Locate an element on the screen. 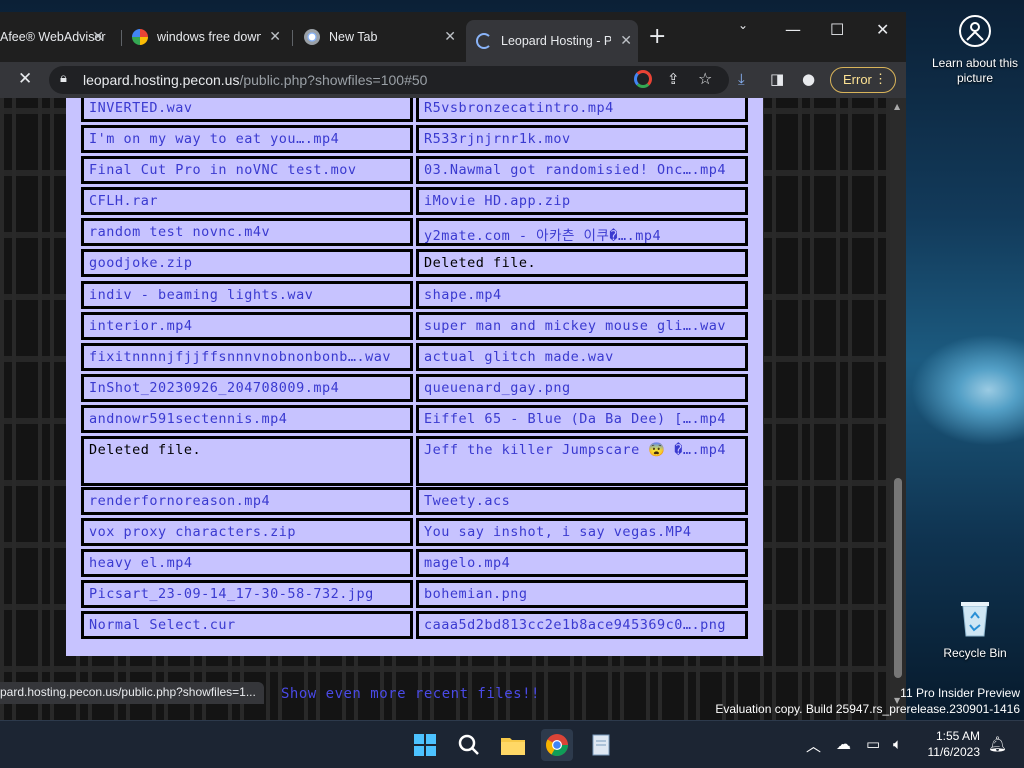 This screenshot has height=768, width=1024. file-link: magelo.mp4 is located at coordinates (582, 563).